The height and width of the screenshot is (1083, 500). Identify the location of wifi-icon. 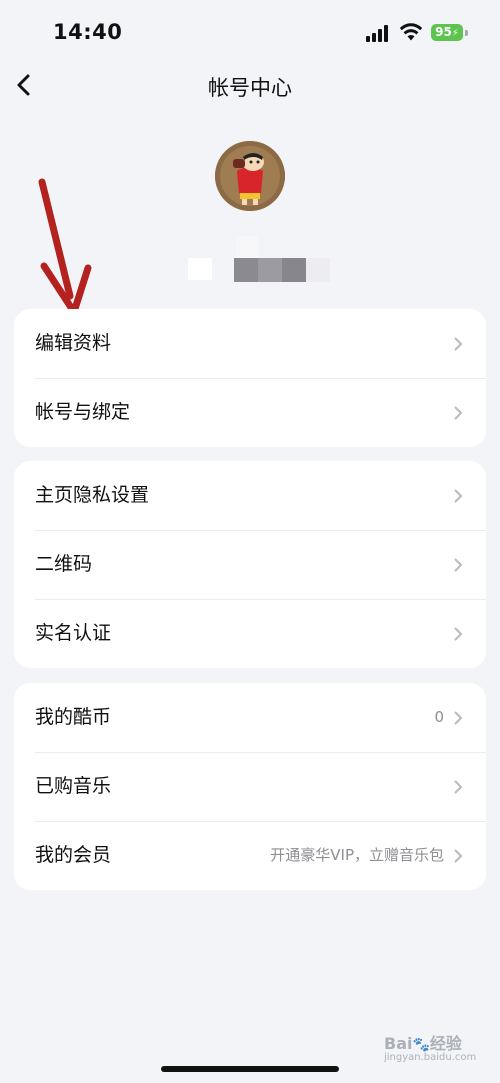
(411, 32).